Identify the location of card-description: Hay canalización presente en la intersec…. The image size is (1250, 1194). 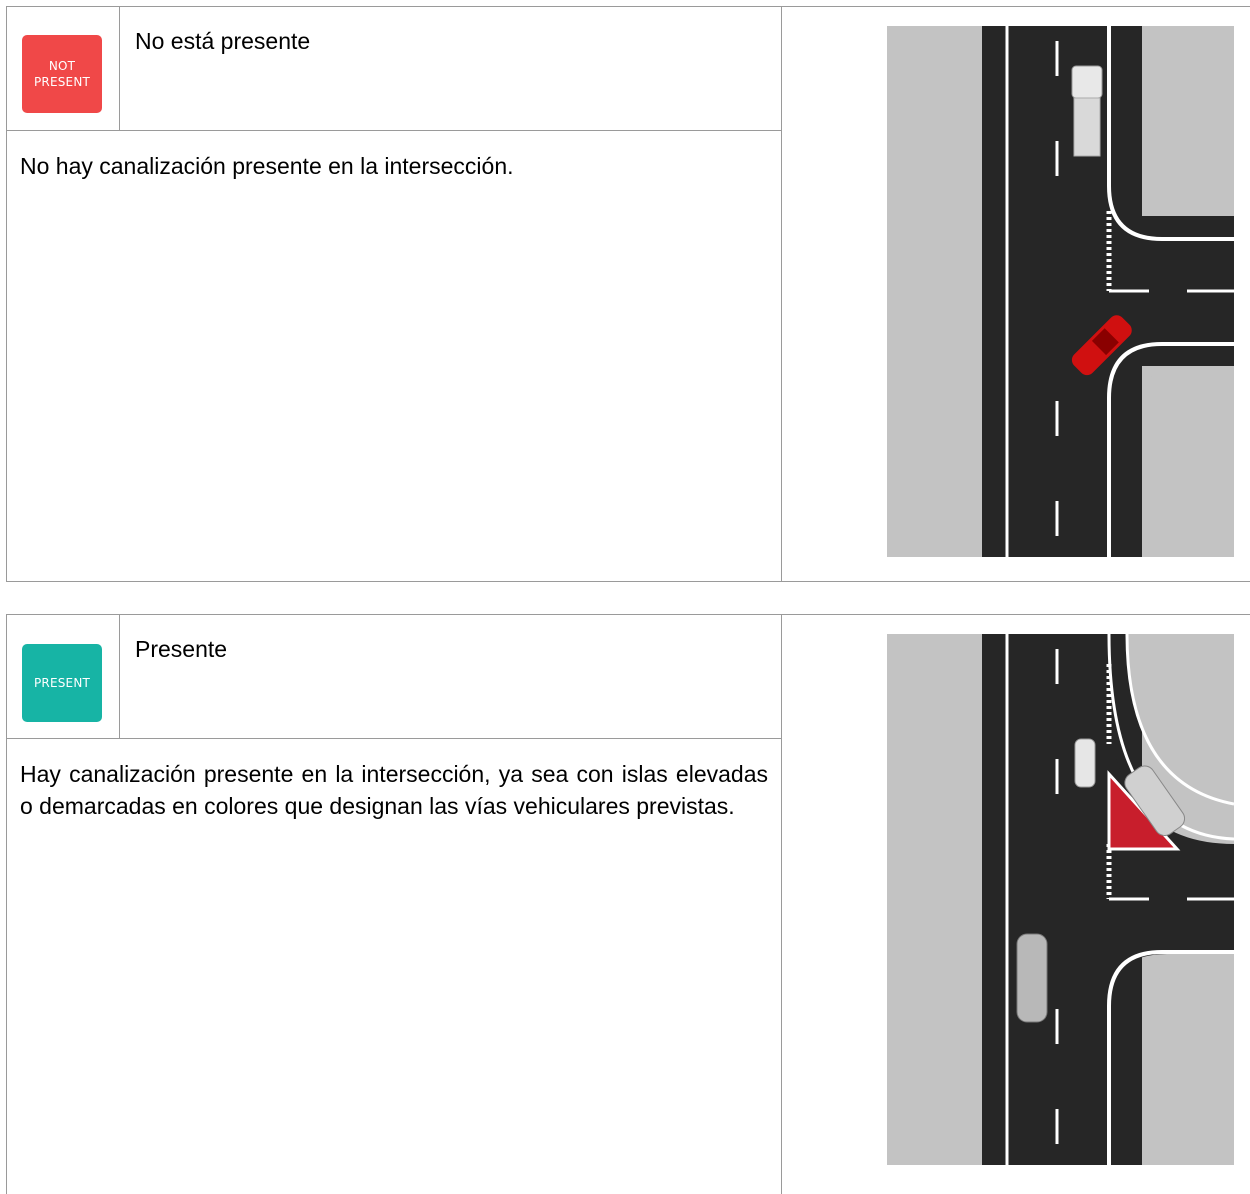
(394, 790).